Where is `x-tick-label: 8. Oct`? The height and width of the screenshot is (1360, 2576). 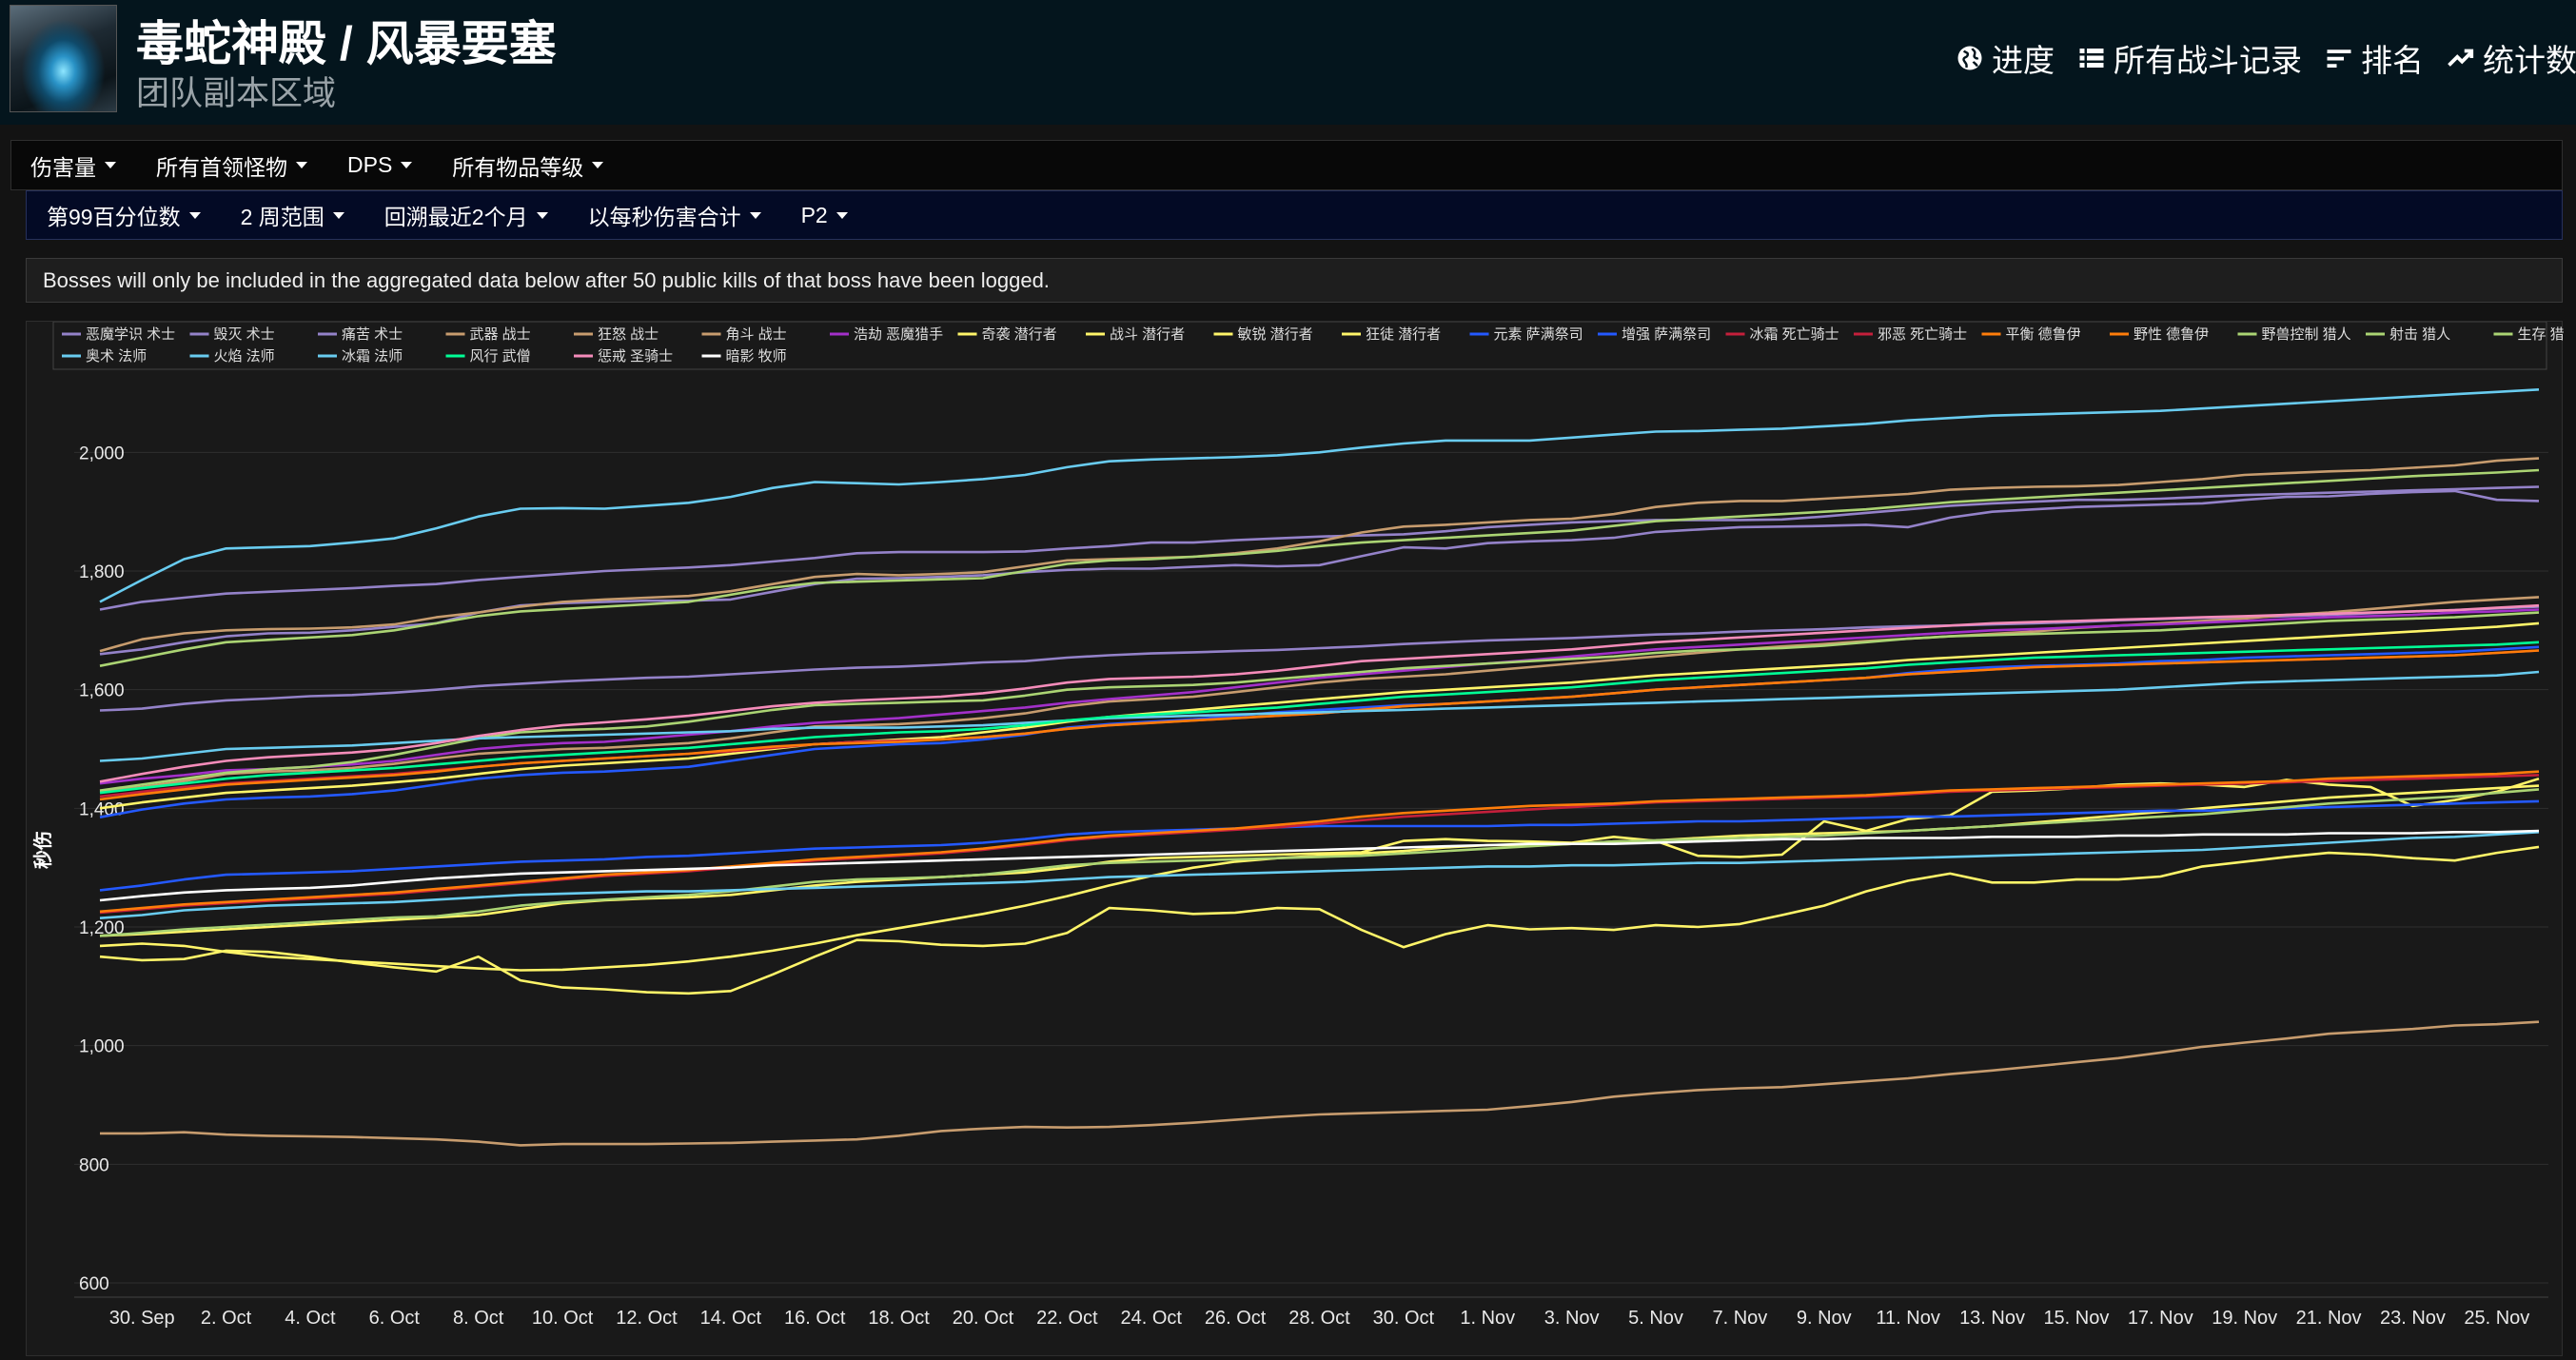 x-tick-label: 8. Oct is located at coordinates (478, 1318).